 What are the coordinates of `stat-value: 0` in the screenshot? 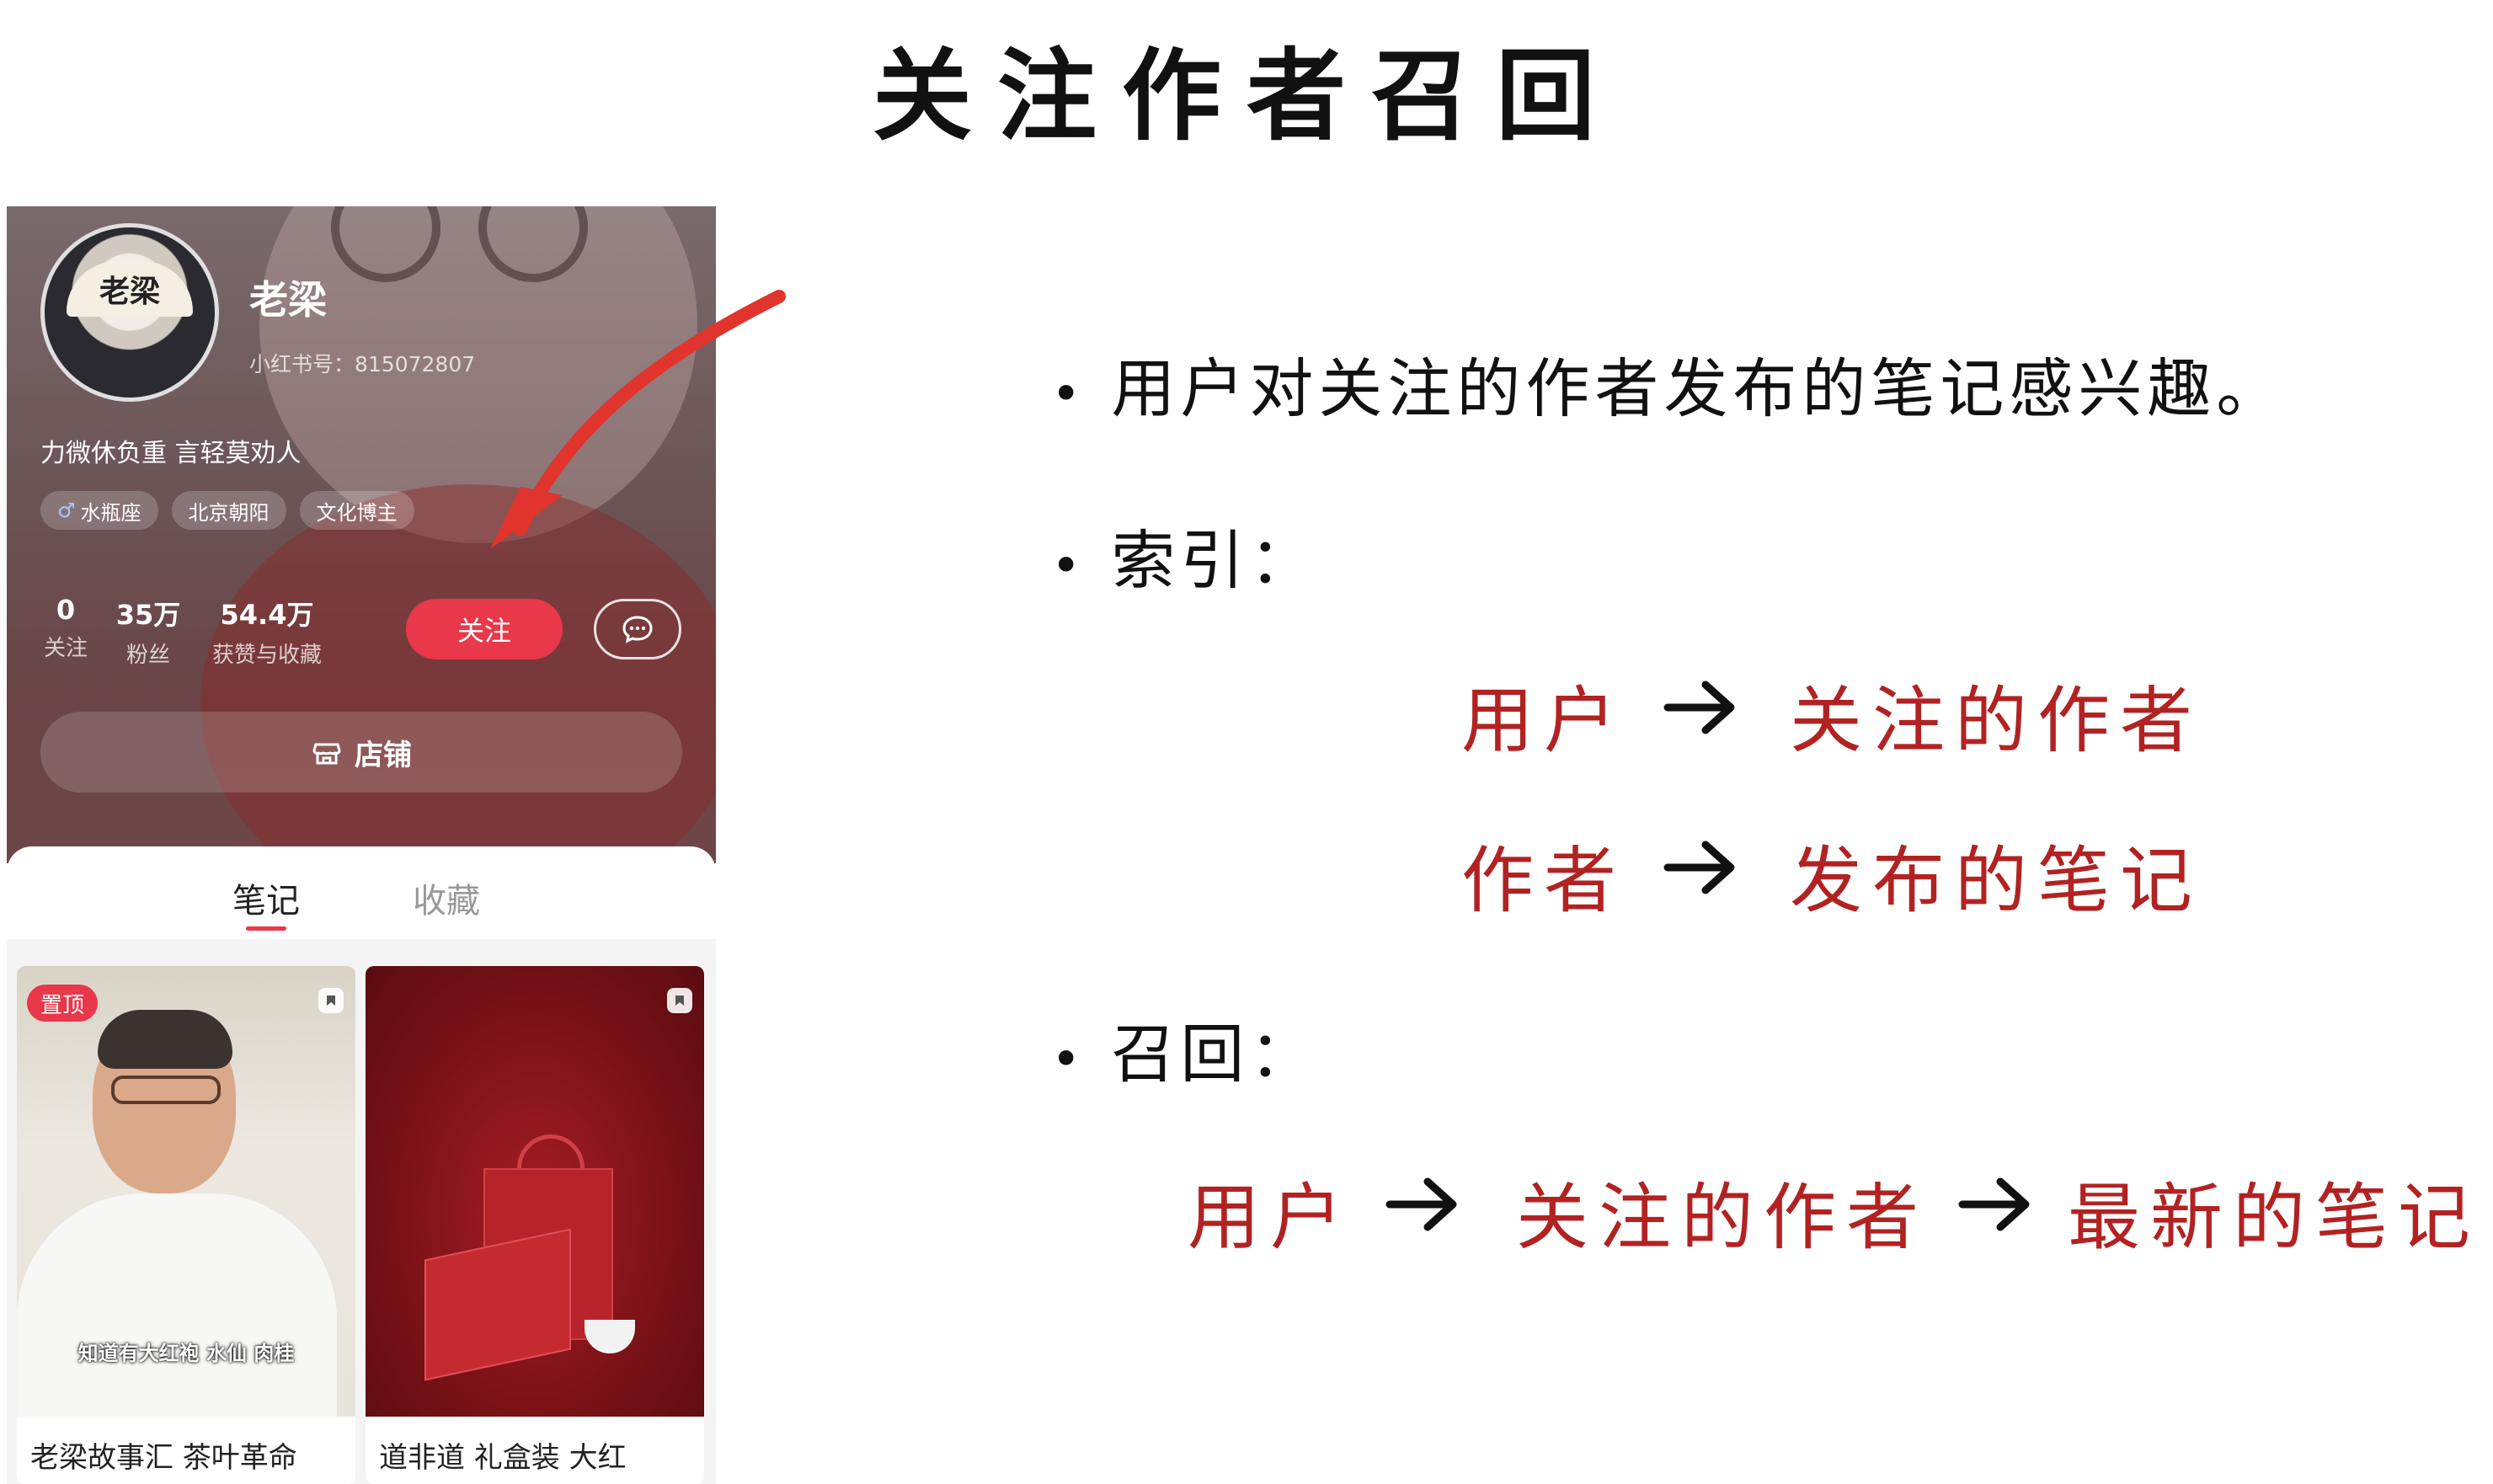 It's located at (66, 610).